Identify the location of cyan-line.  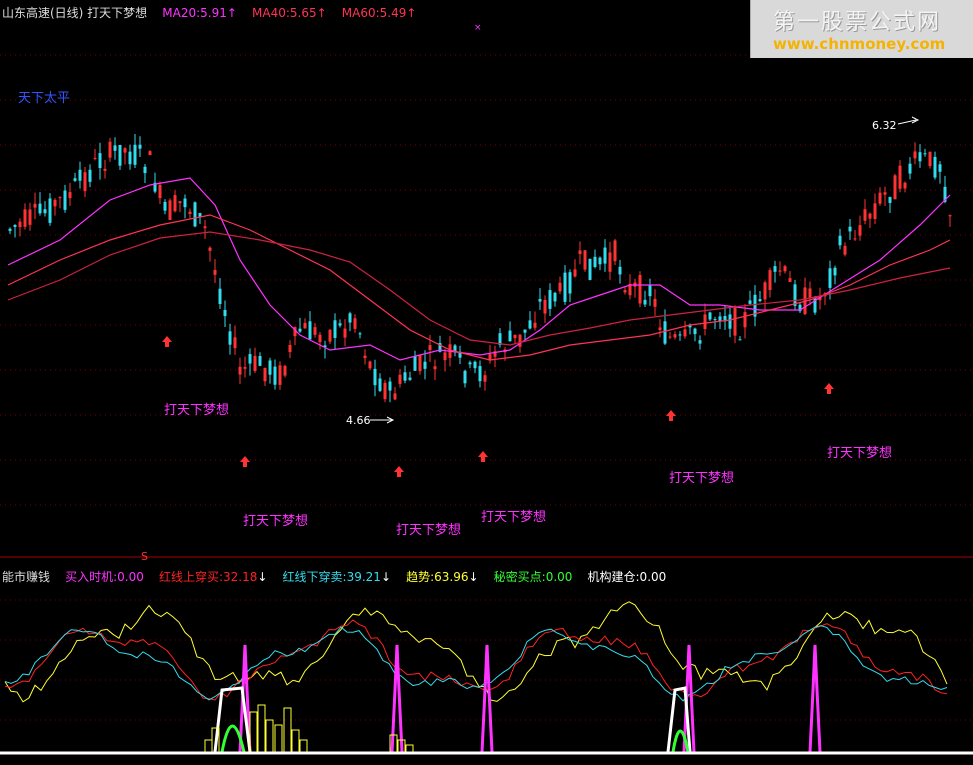
(476, 663).